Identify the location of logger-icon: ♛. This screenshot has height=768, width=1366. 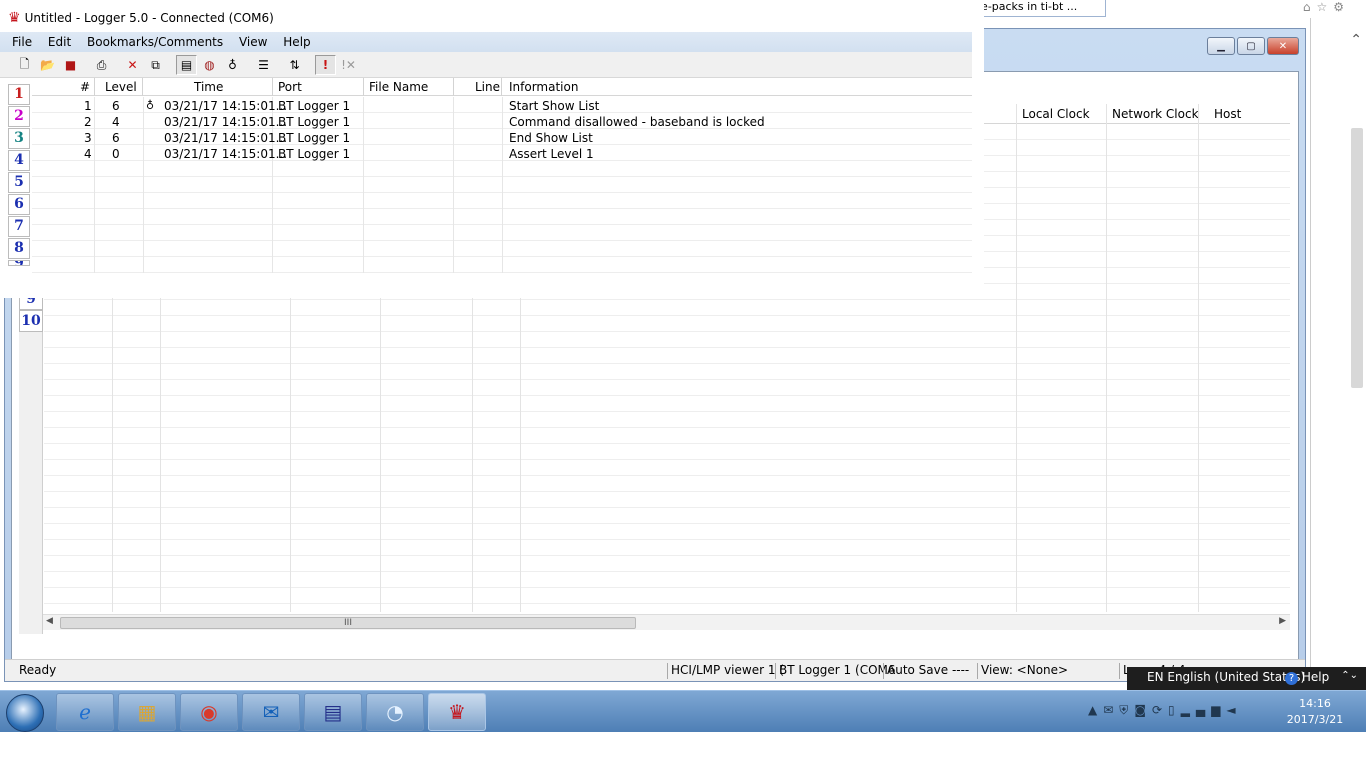
(457, 712).